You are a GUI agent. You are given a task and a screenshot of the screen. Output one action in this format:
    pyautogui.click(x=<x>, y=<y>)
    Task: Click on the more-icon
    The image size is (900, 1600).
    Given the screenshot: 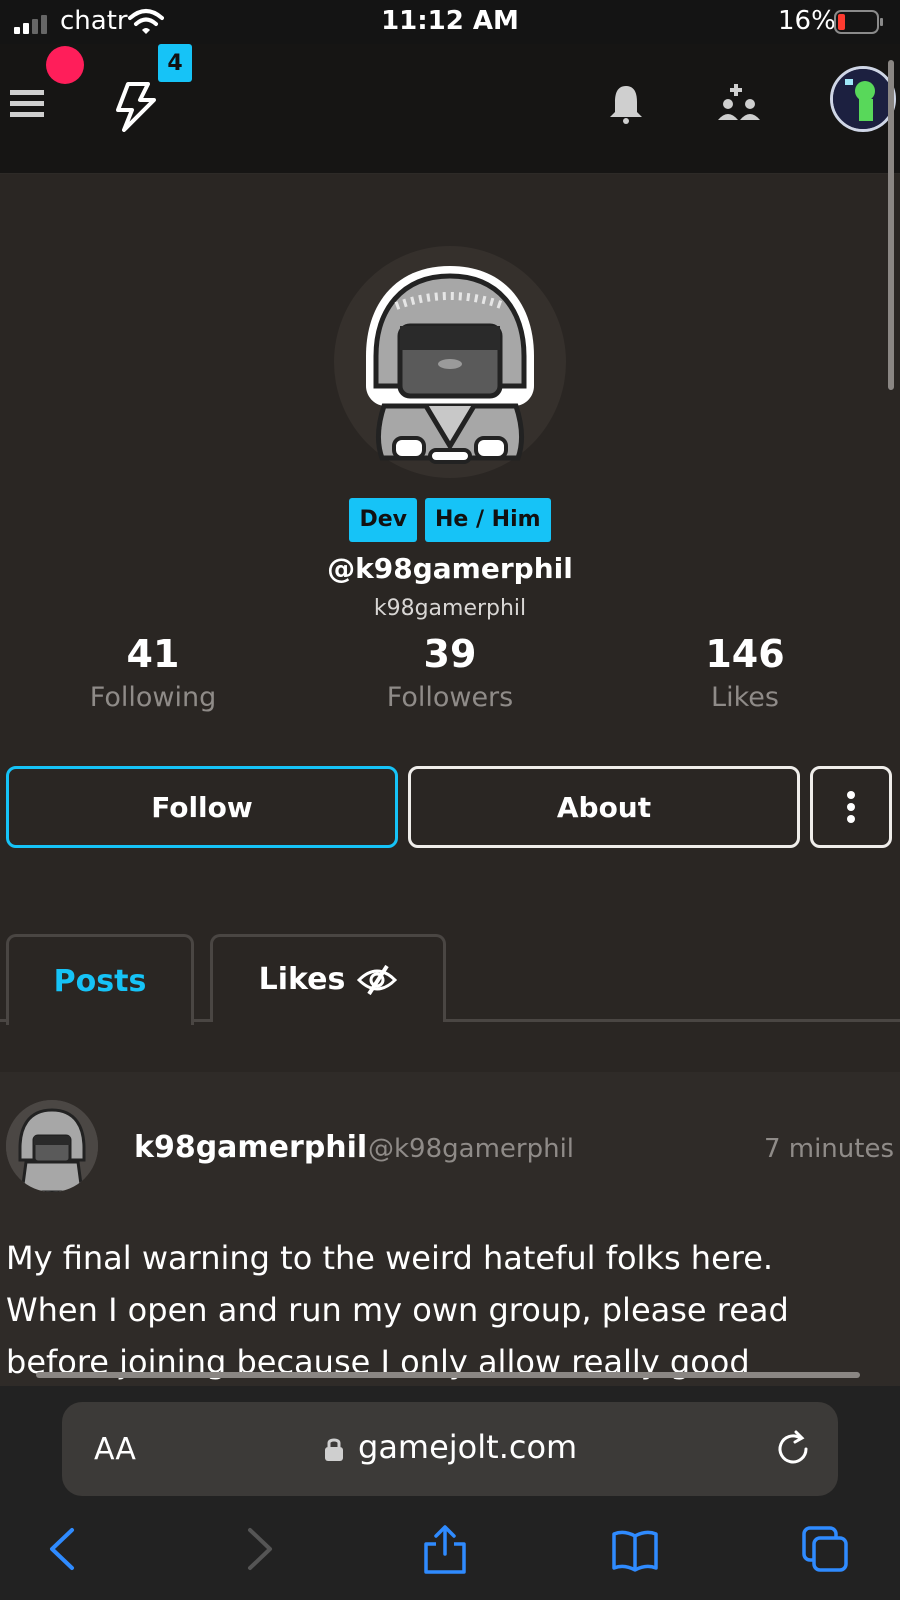 What is the action you would take?
    pyautogui.click(x=851, y=807)
    